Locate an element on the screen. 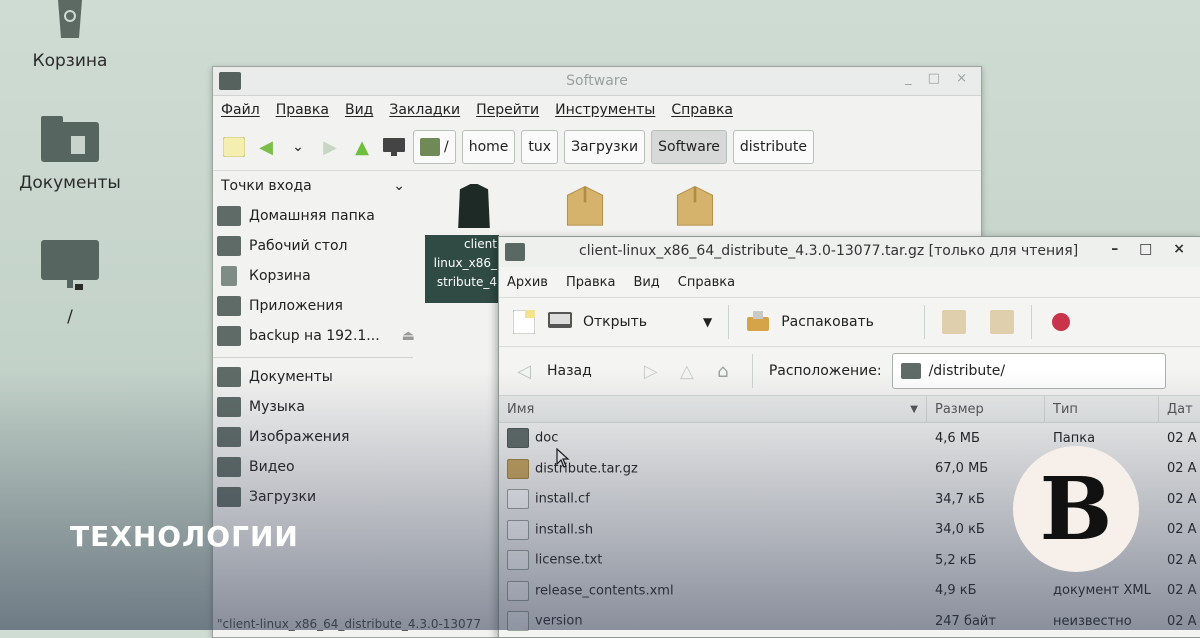 This screenshot has width=1200, height=638. file-type: документ XML is located at coordinates (1102, 591).